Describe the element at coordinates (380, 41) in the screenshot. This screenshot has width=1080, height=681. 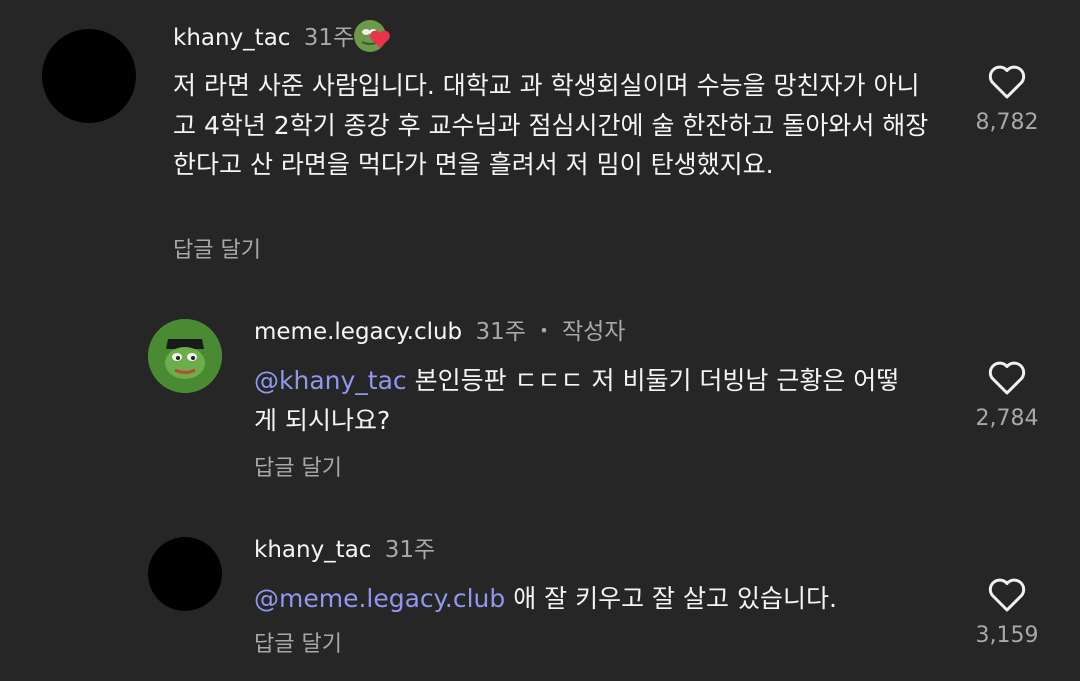
I see `heart-badge-icon` at that location.